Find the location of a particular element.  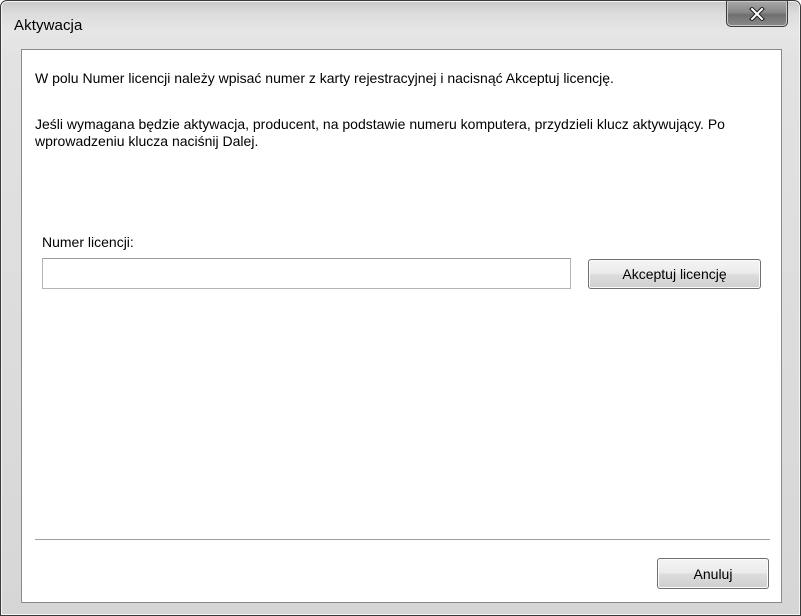

close-button is located at coordinates (757, 14).